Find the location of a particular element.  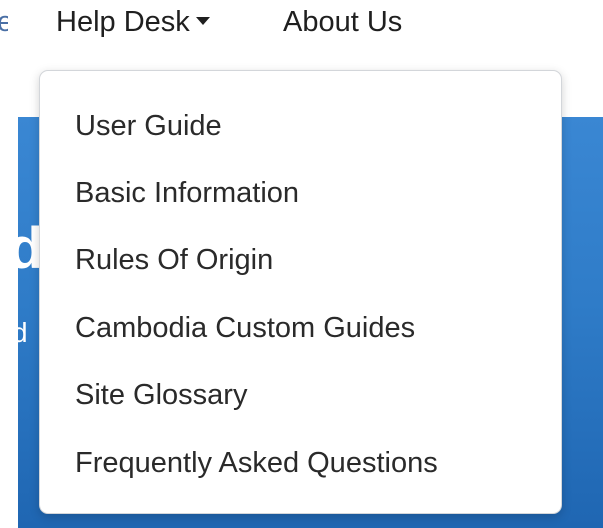

menu-item-cambodia-custom-guides: Cambodia Custom Guides is located at coordinates (245, 328).